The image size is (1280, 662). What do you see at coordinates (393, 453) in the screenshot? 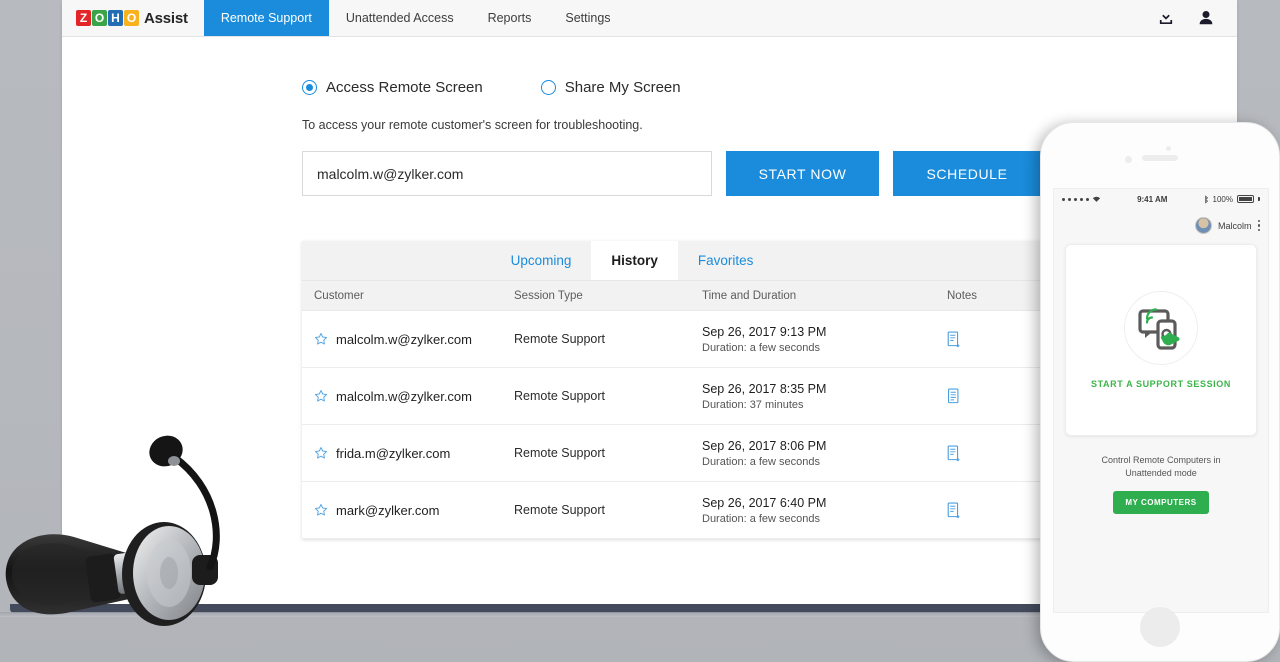
I see `customer-email: frida.m@zylker.com` at bounding box center [393, 453].